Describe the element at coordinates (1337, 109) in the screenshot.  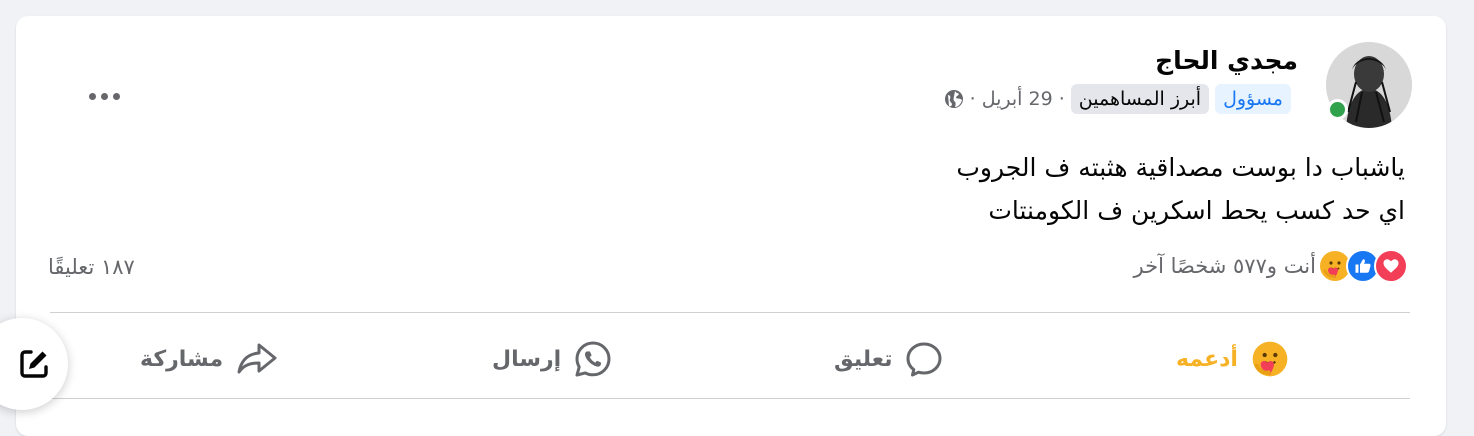
I see `online-status-dot` at that location.